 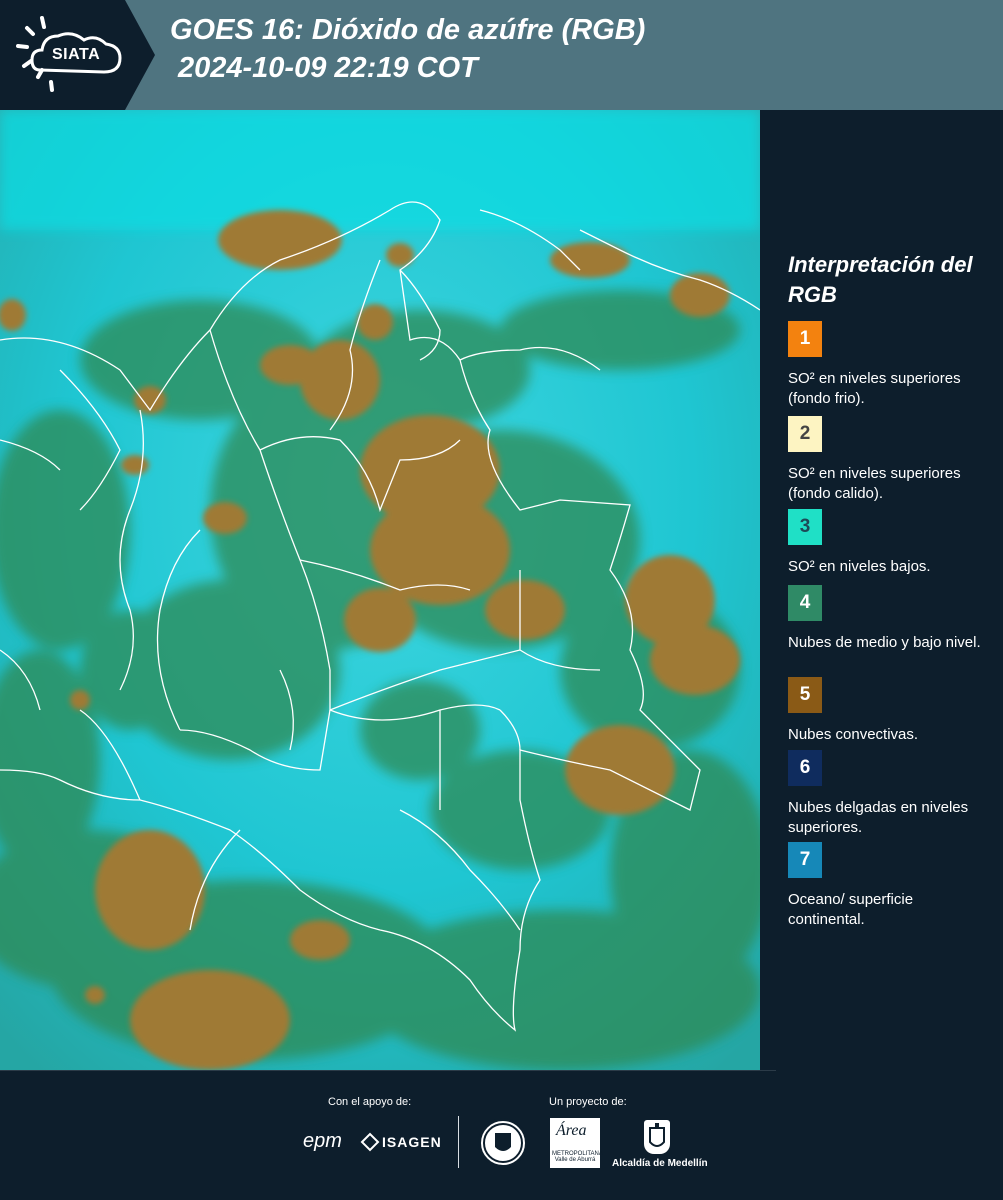 What do you see at coordinates (657, 1137) in the screenshot?
I see `alcaldia-crest-icon` at bounding box center [657, 1137].